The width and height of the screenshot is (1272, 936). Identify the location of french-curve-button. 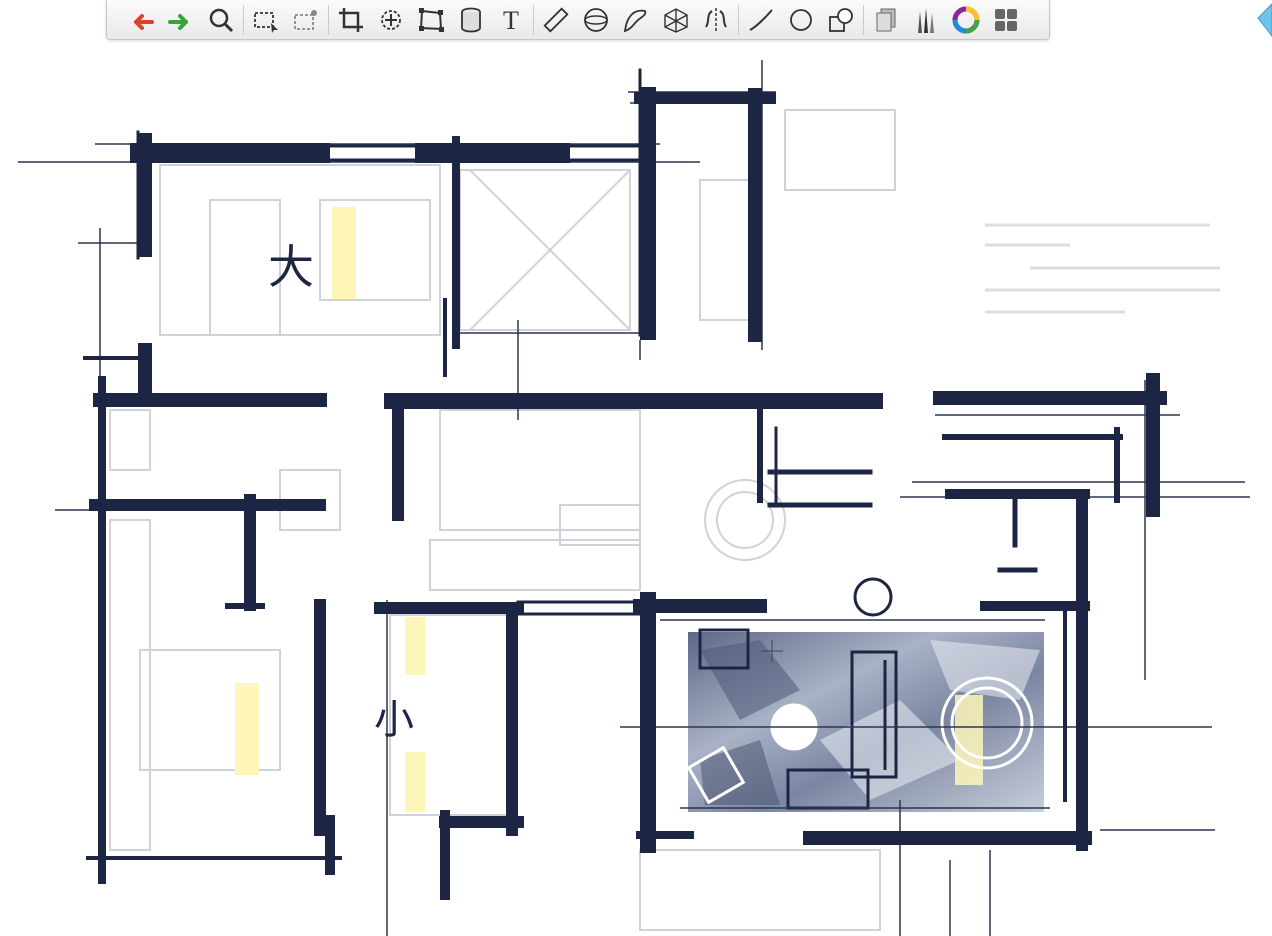
(636, 20).